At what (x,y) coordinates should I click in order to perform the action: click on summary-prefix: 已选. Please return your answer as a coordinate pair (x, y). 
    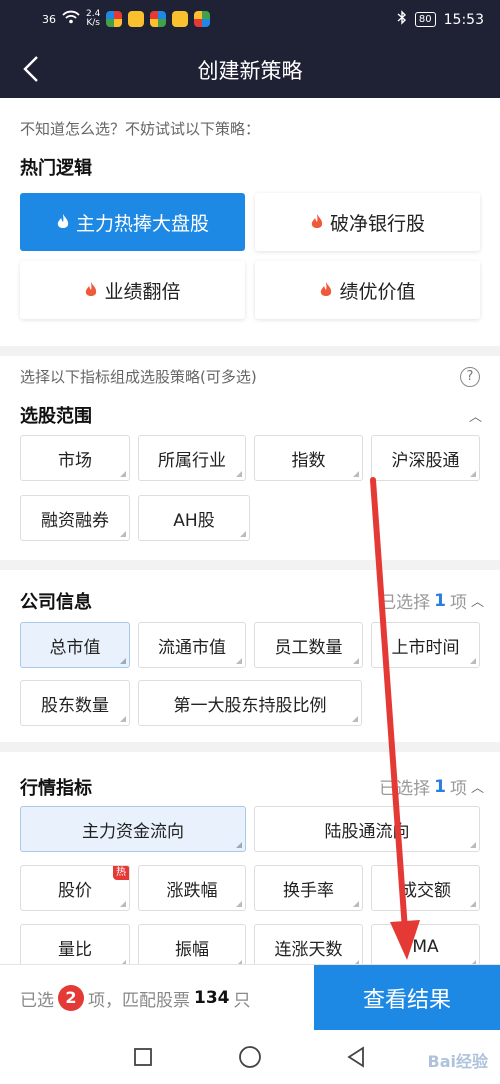
    Looking at the image, I should click on (37, 1000).